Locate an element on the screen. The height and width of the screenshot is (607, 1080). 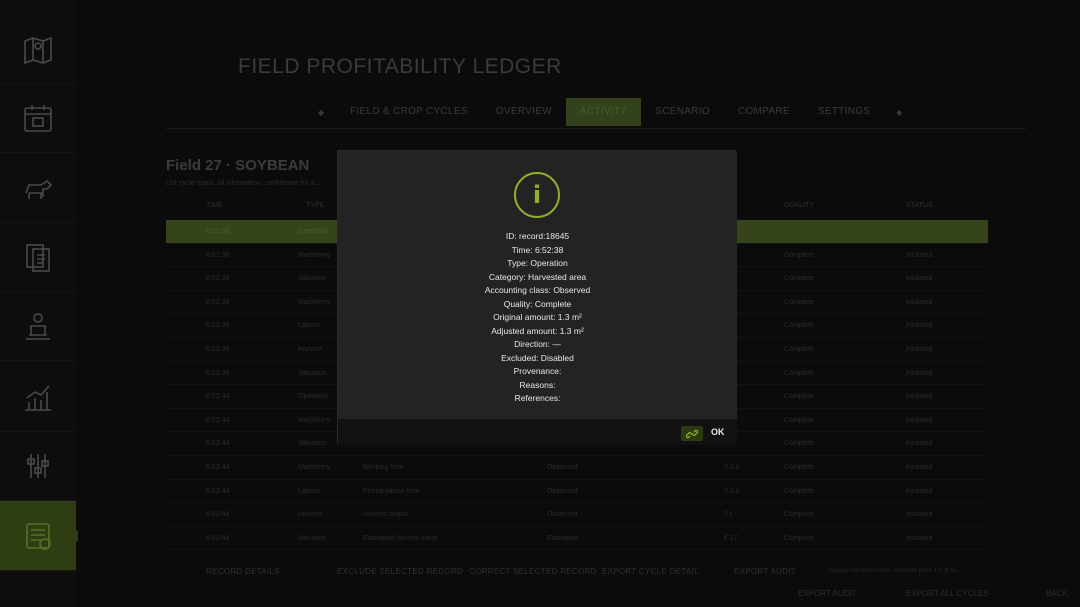
link-key-icon is located at coordinates (692, 433).